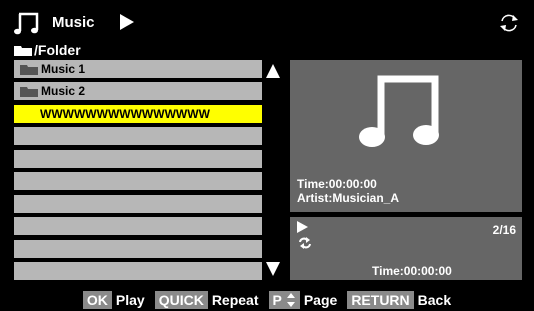 The image size is (534, 311). I want to click on up-down-icon, so click(290, 300).